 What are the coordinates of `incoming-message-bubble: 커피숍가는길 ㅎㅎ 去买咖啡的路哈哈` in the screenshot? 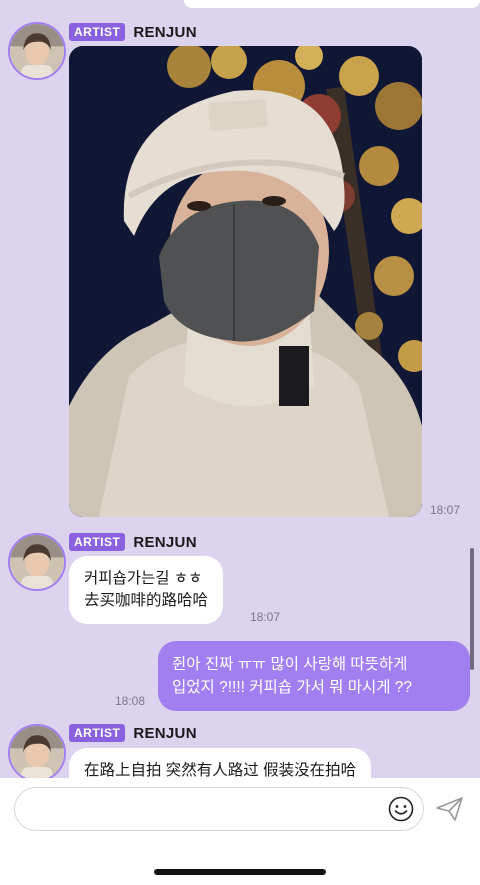 It's located at (146, 590).